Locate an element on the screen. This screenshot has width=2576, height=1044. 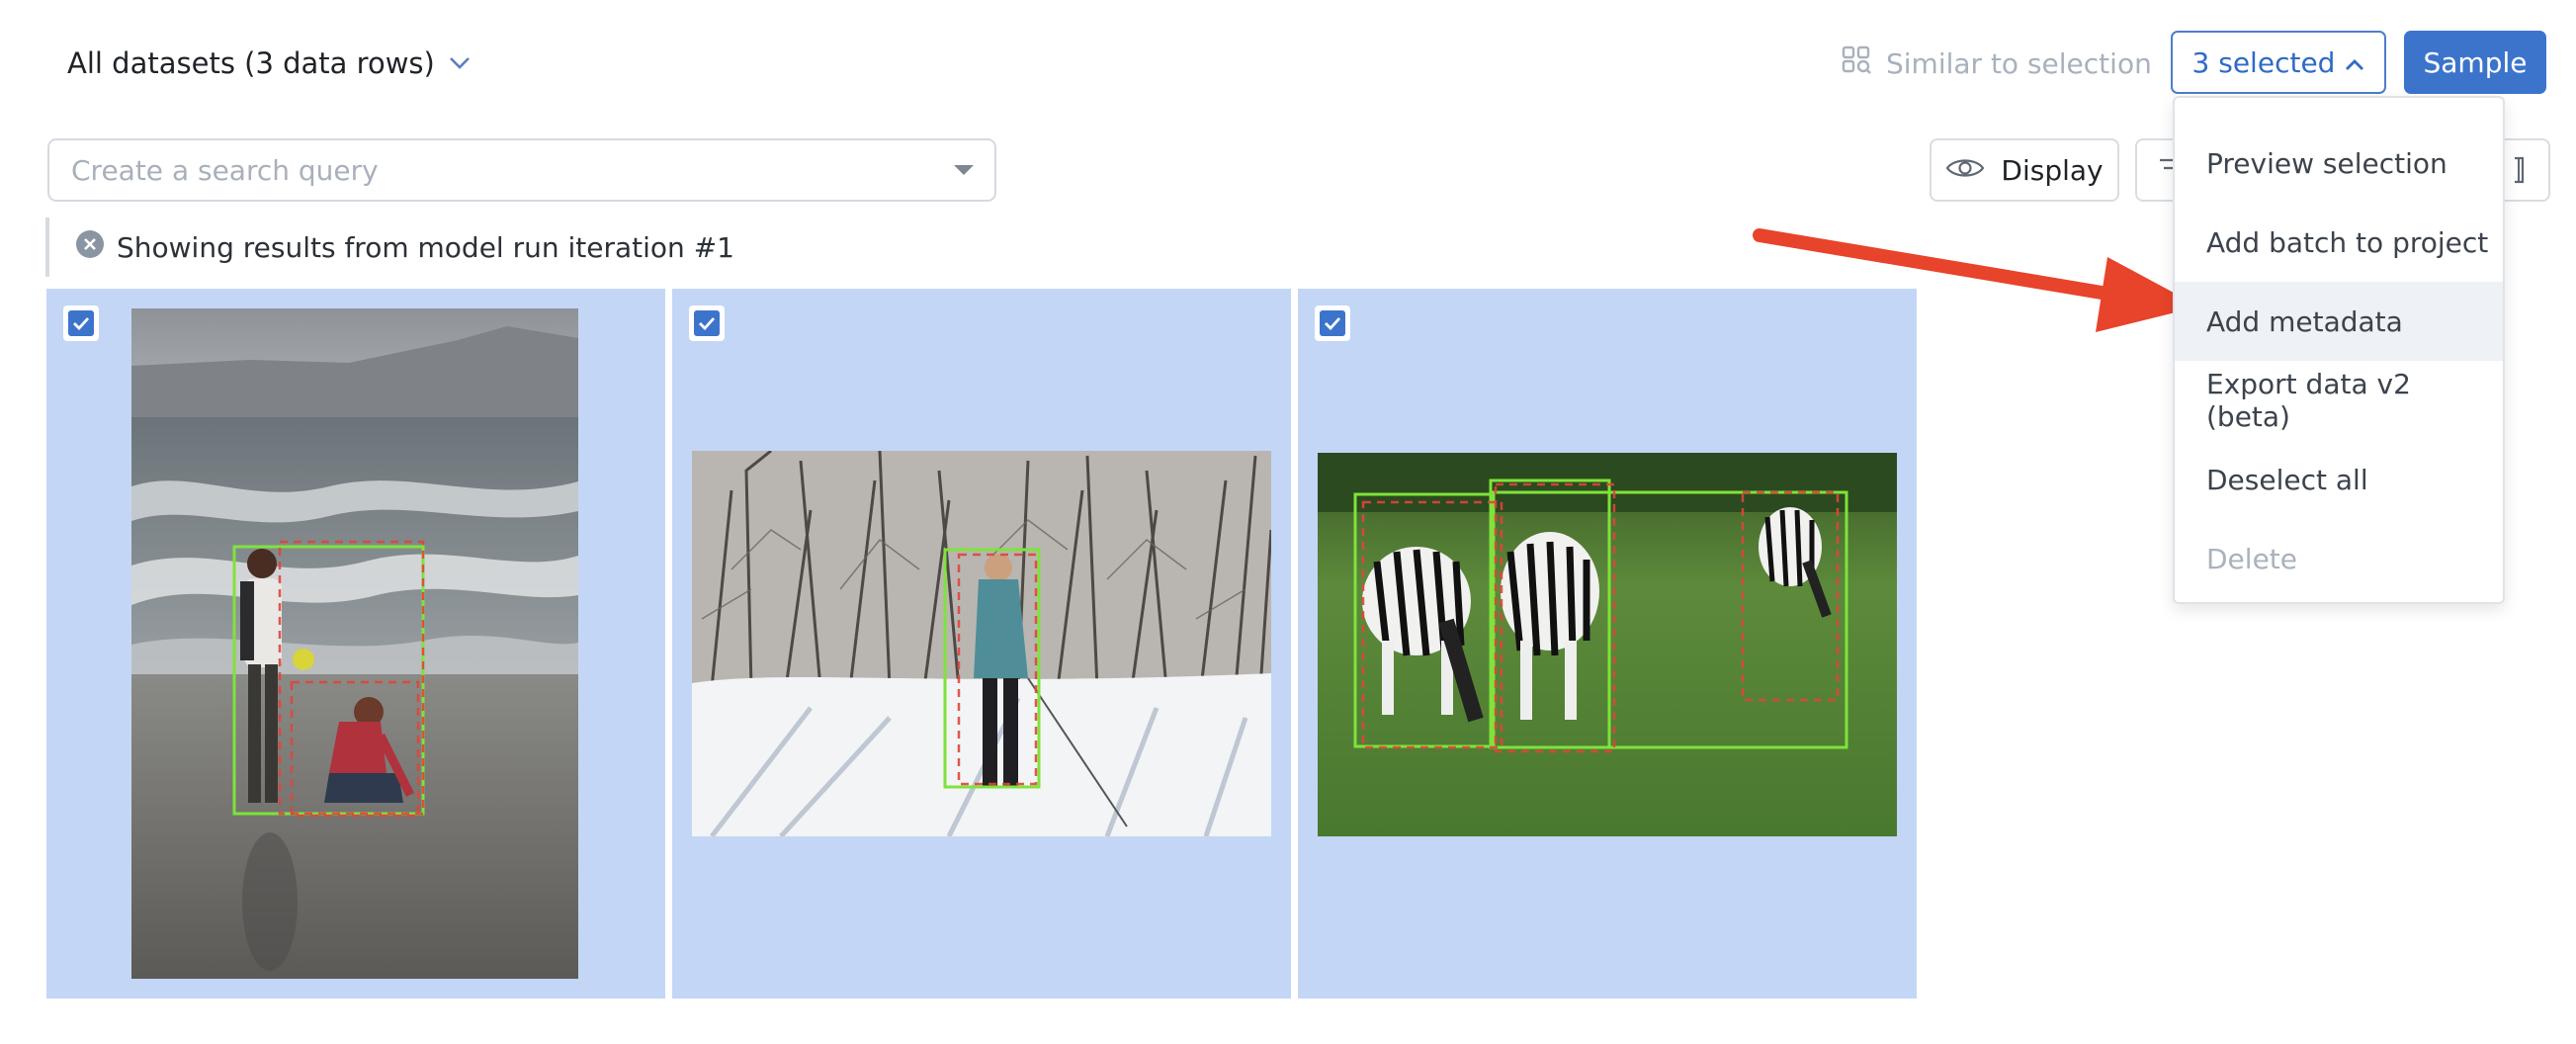
display-button: Display is located at coordinates (2024, 170).